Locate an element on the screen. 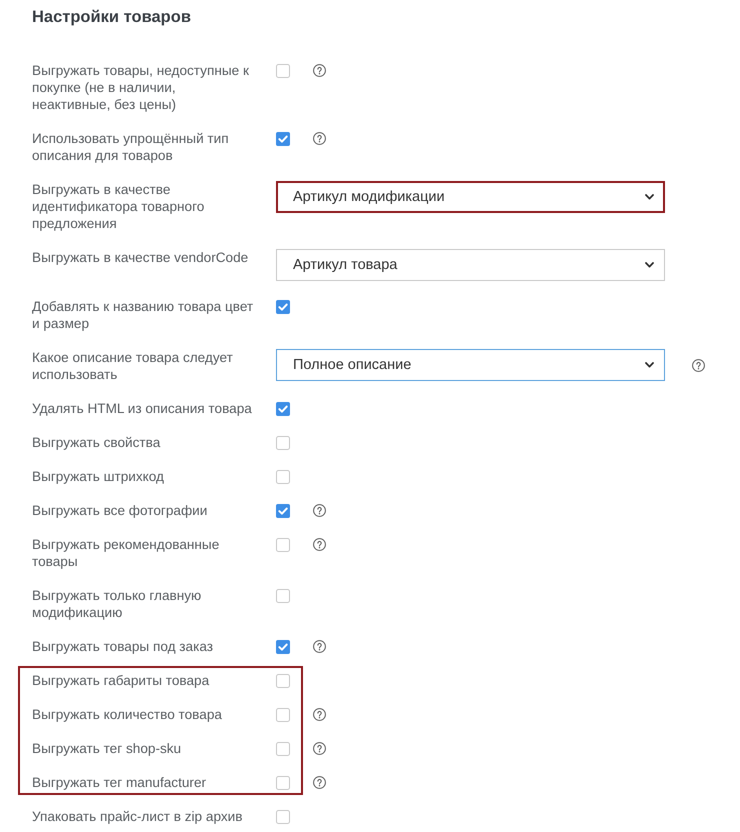 The image size is (740, 832). setting-label: Добавлять к названию товара цвет и размер is located at coordinates (143, 315).